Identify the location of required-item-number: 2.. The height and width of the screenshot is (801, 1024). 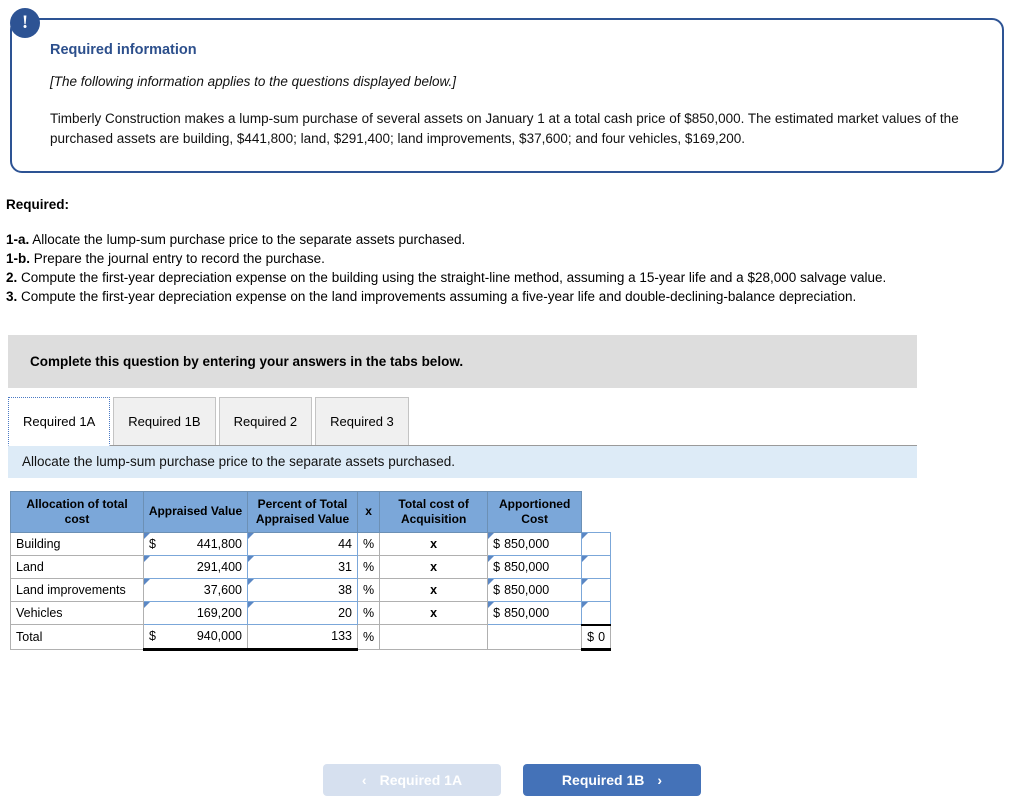
(12, 278).